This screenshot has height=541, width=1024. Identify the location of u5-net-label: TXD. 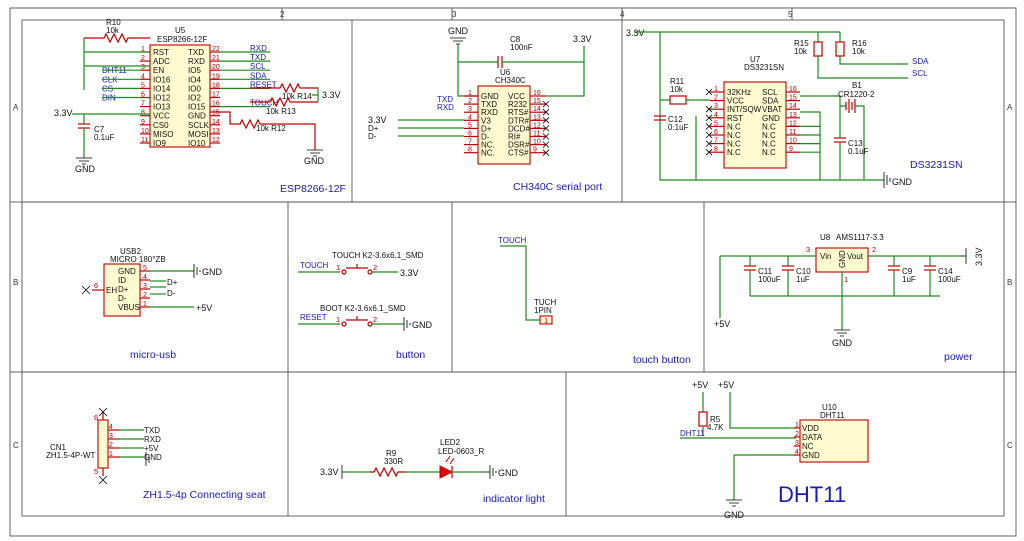
(258, 57).